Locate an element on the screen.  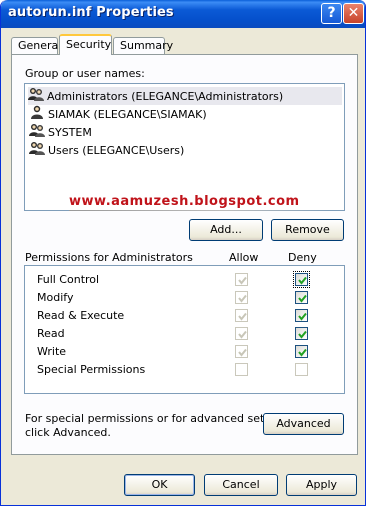
close-icon: ✕ is located at coordinates (353, 13).